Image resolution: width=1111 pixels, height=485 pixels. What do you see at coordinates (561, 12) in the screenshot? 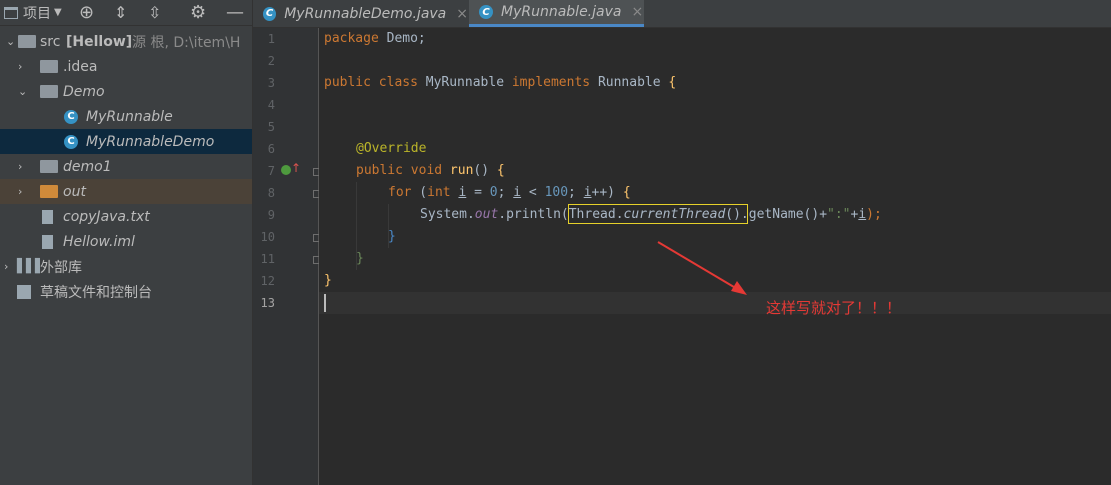
I see `tab-label: MyRunnable.java` at bounding box center [561, 12].